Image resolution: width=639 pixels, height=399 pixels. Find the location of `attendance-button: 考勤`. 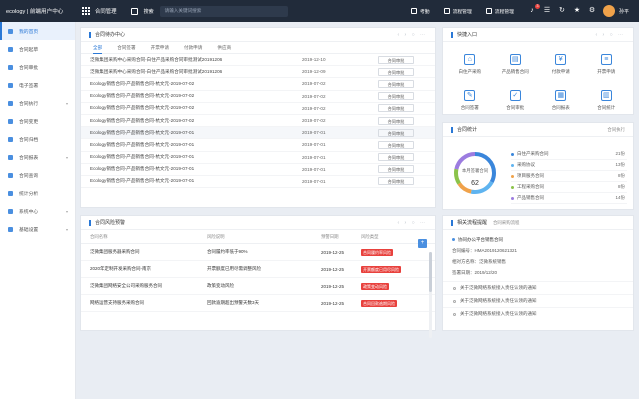

attendance-button: 考勤 is located at coordinates (420, 11).